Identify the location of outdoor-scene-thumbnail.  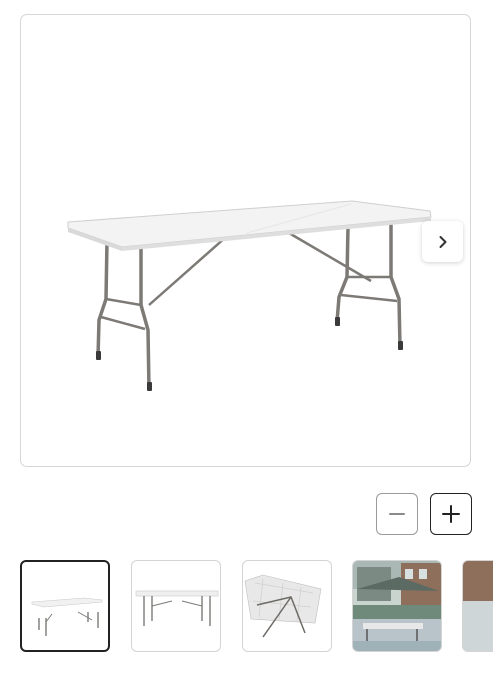
(397, 606).